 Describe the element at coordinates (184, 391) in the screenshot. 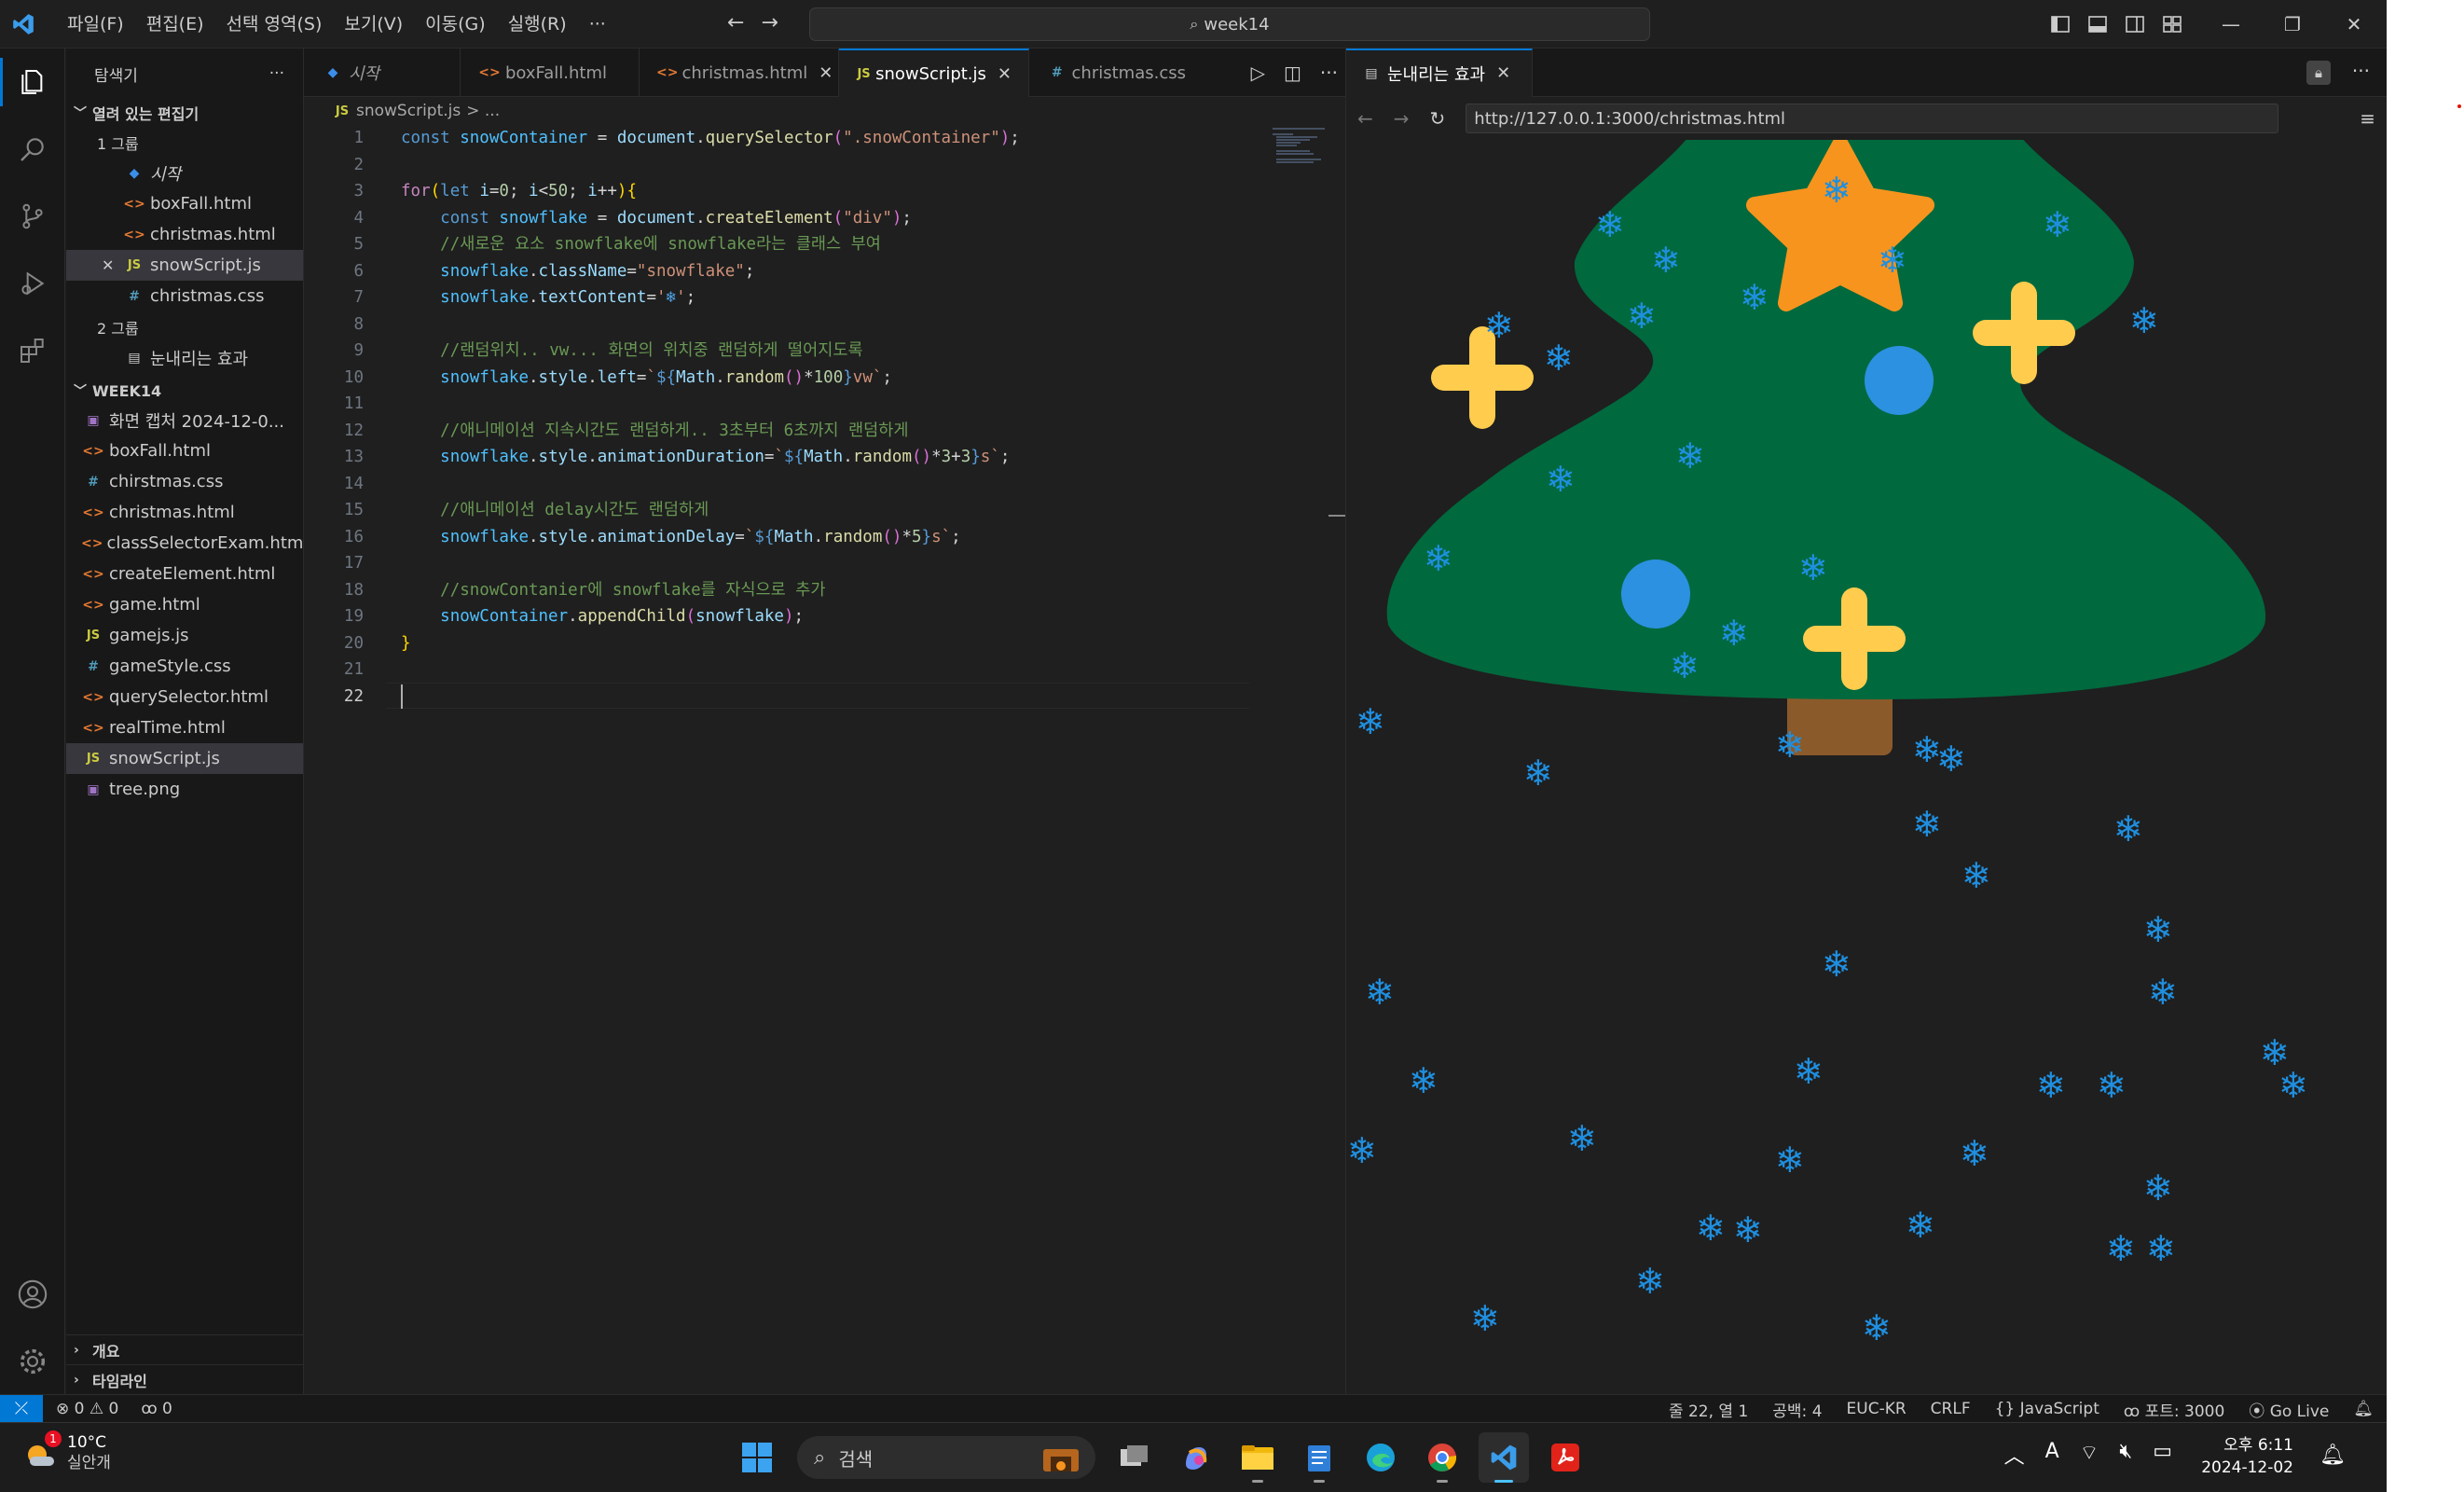

I see `workspace-folder-section: ﹀ WEEK14` at that location.